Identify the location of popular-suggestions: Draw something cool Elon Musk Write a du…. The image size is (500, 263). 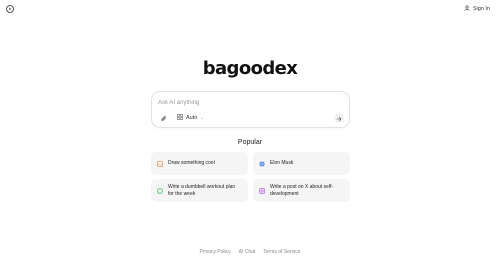
(250, 177).